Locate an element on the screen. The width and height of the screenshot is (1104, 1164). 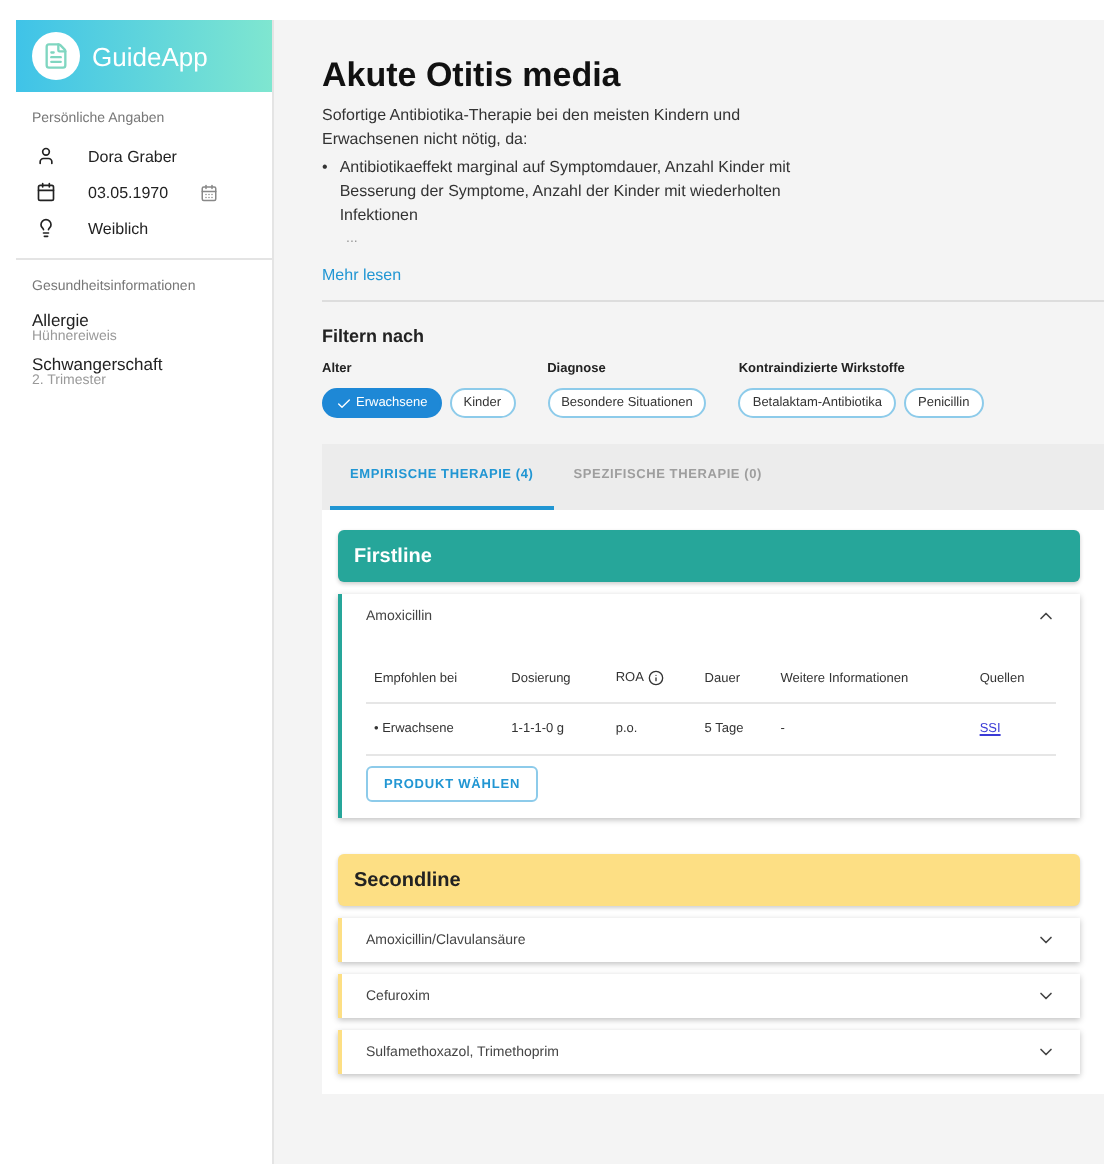
personal-value: 03.05.1970 is located at coordinates (128, 192).